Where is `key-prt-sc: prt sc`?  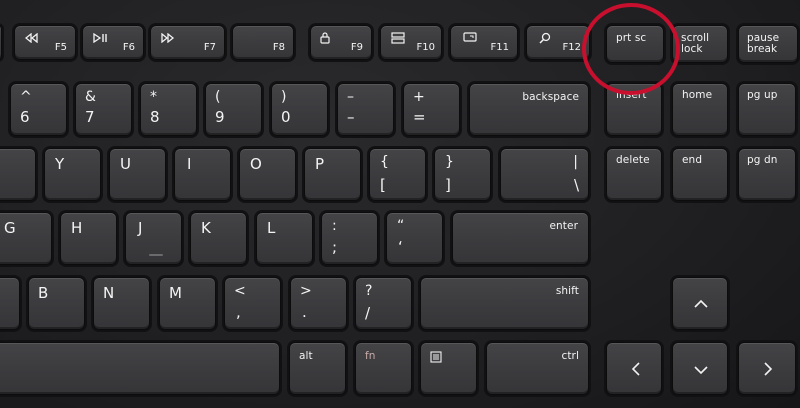
key-prt-sc: prt sc is located at coordinates (635, 44).